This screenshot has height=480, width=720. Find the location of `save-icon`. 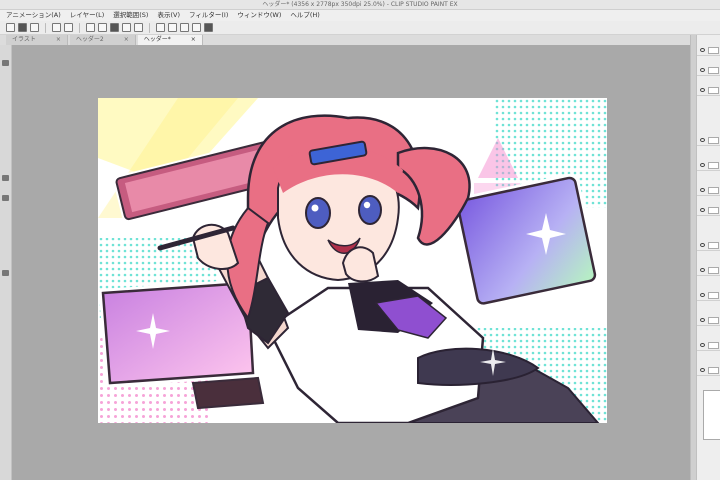

save-icon is located at coordinates (34, 27).